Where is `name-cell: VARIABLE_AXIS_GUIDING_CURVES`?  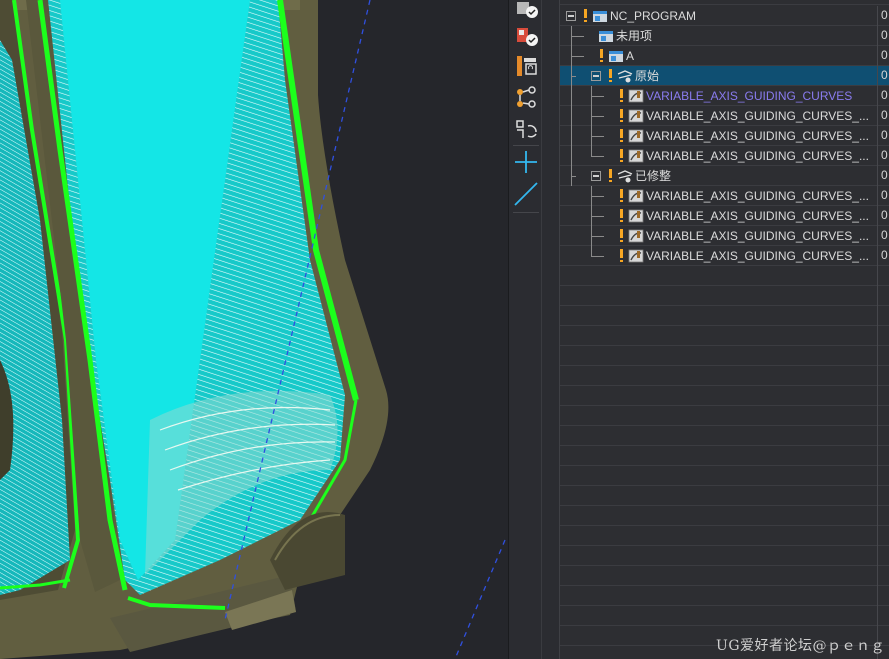 name-cell: VARIABLE_AXIS_GUIDING_CURVES is located at coordinates (719, 96).